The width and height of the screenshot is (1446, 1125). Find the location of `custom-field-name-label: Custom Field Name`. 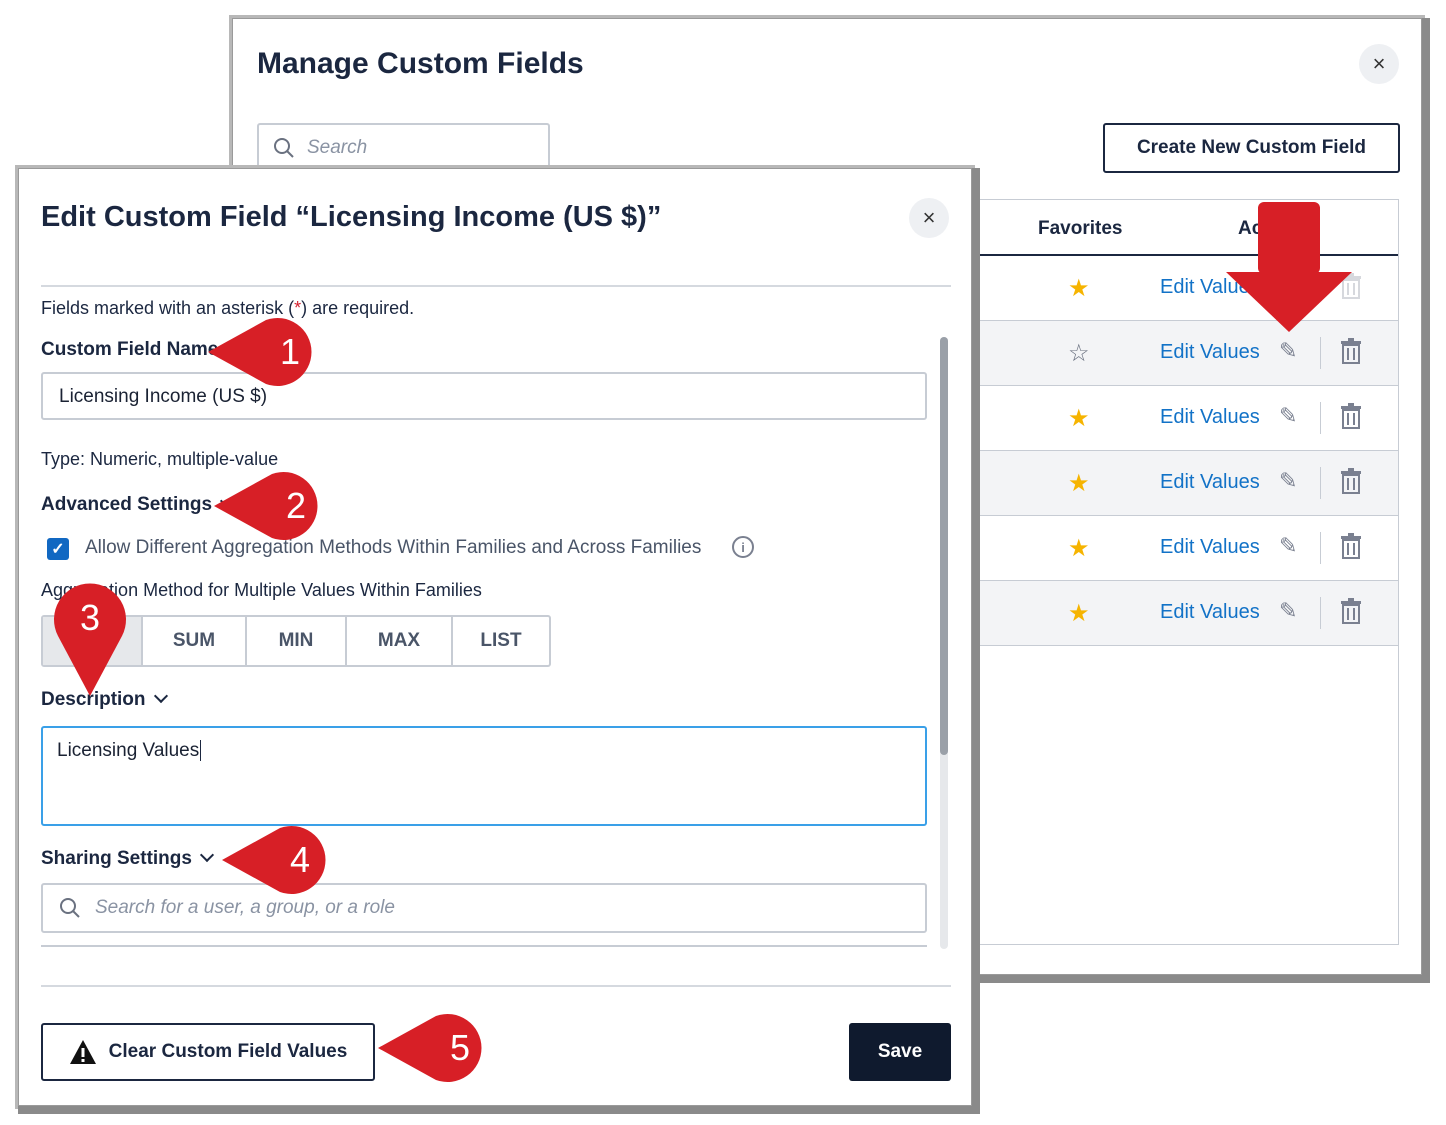

custom-field-name-label: Custom Field Name is located at coordinates (130, 349).